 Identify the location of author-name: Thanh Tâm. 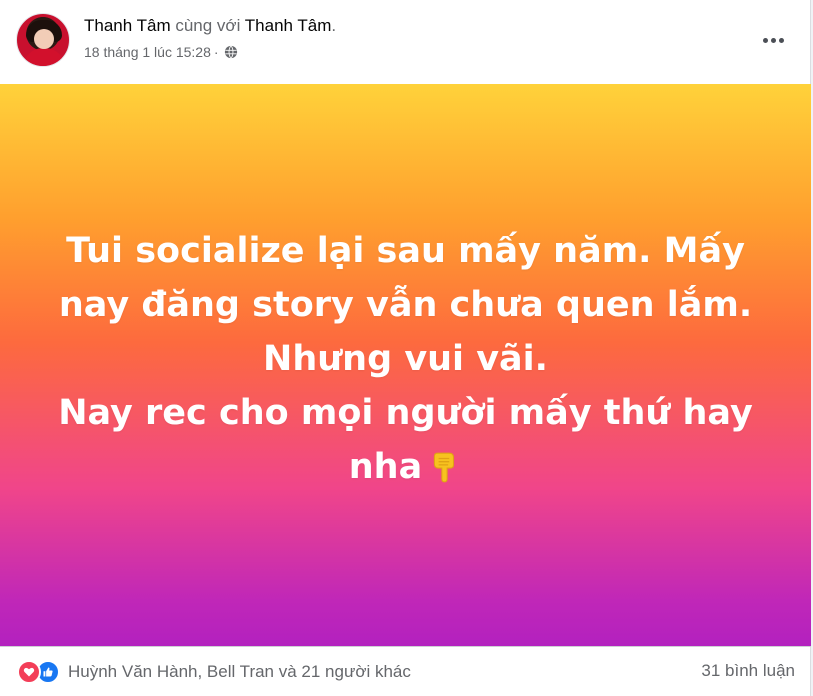
(127, 25).